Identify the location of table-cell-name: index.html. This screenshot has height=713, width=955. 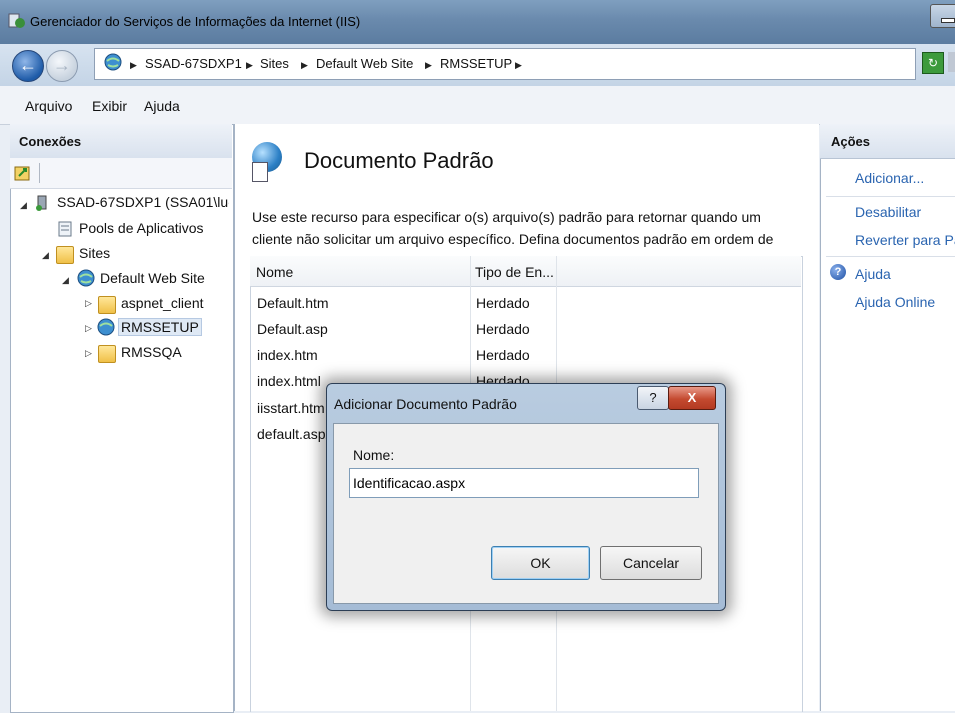
(289, 381).